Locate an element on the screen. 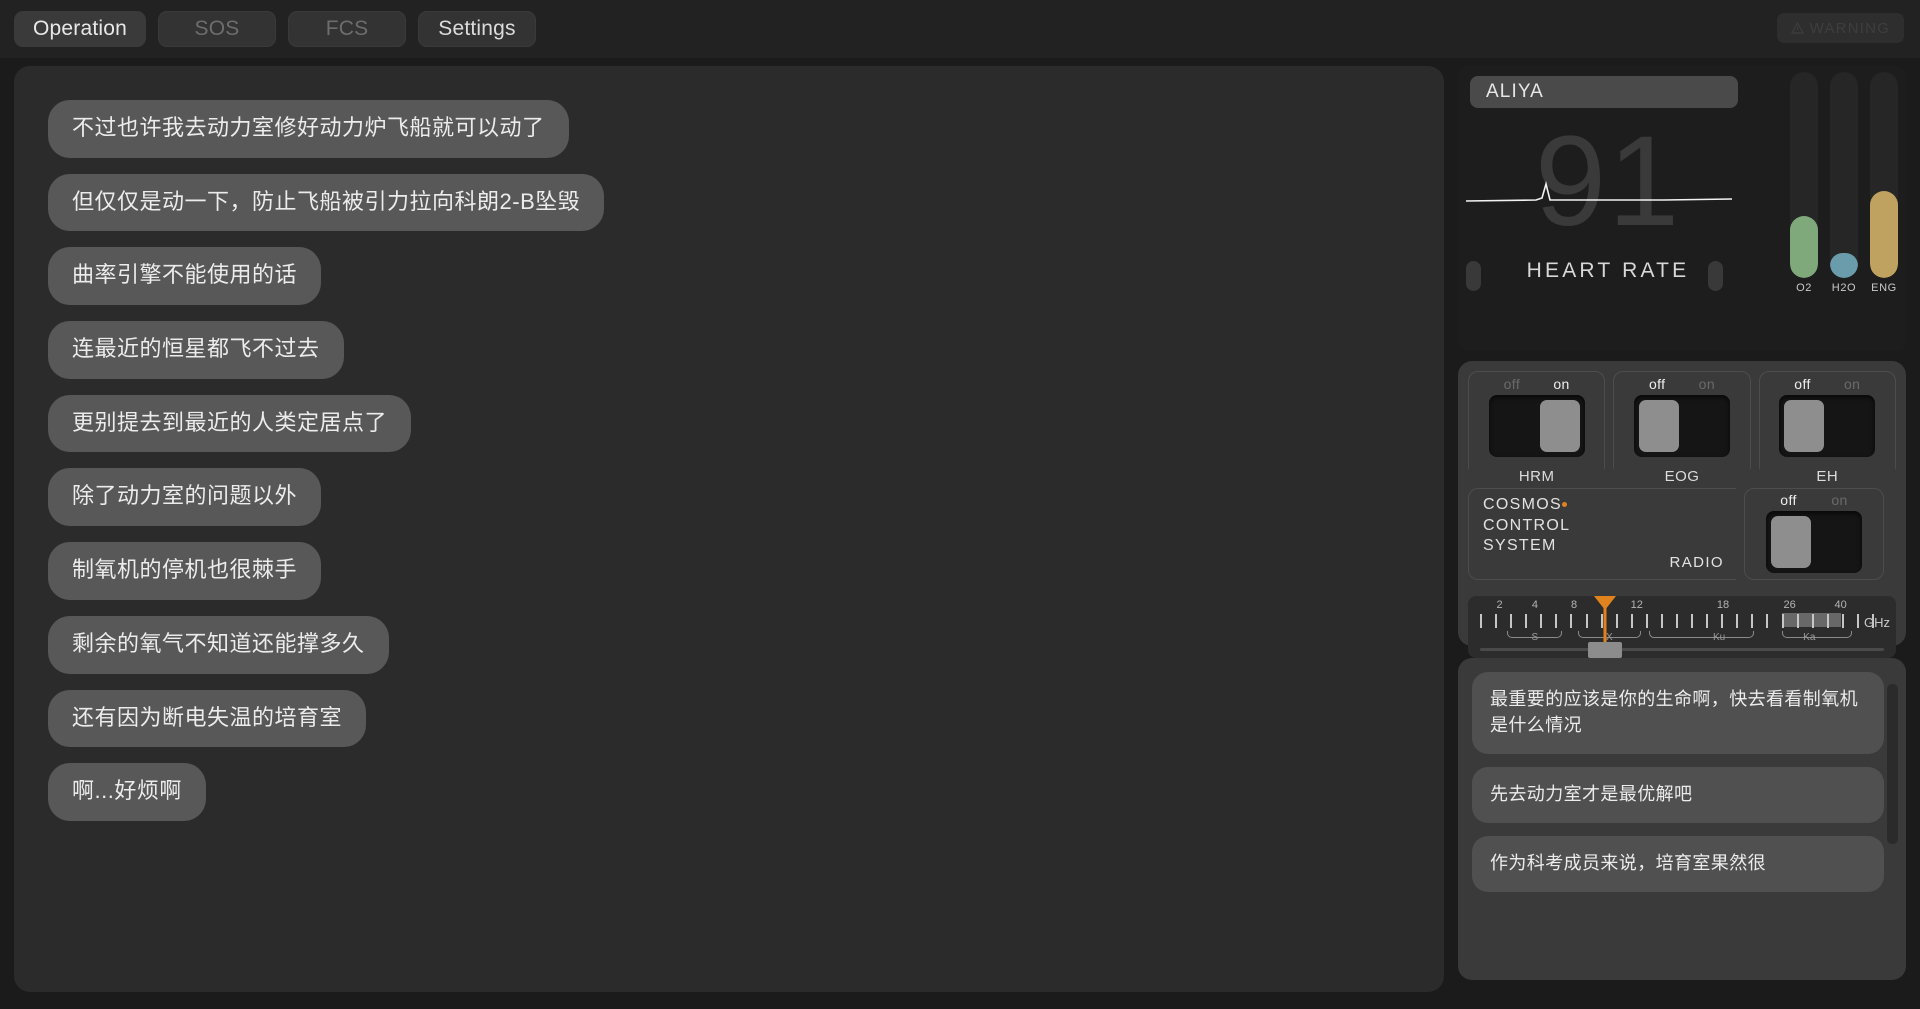  chat-message: 不过也许我去动力室修好动力炉飞船就可以动了 is located at coordinates (308, 129).